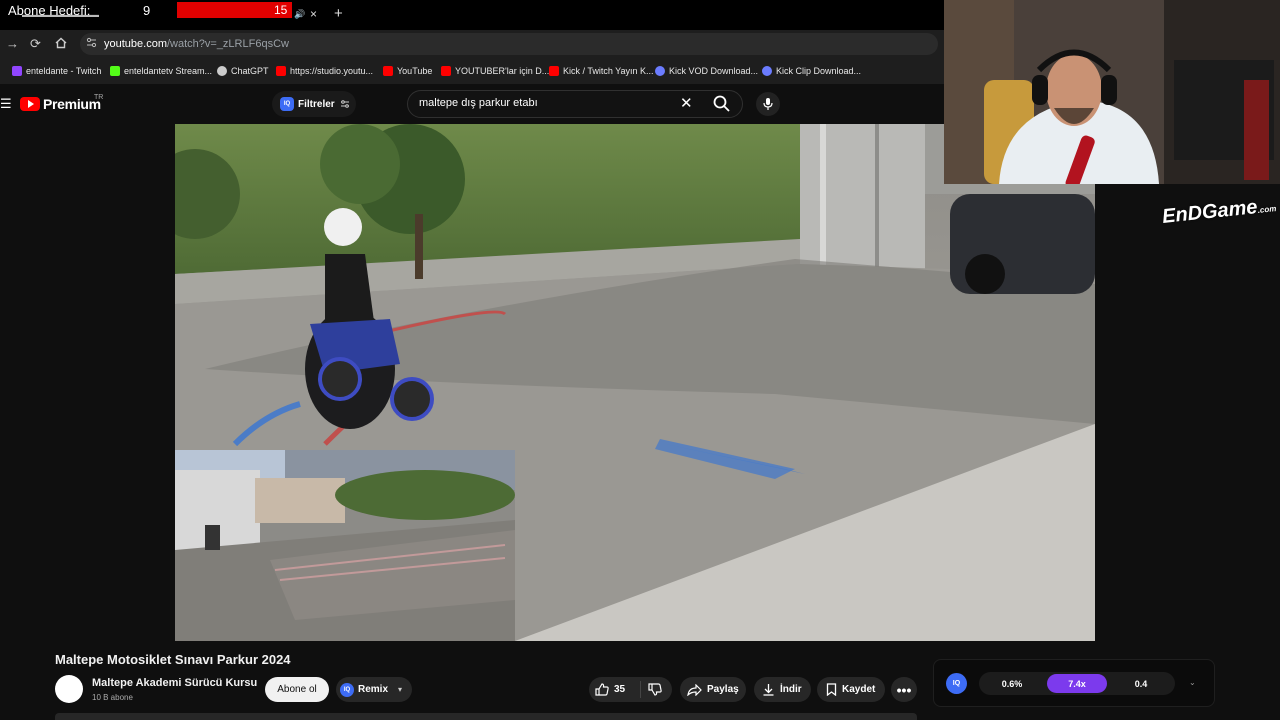 The image size is (1280, 720). I want to click on inset-video, so click(345, 545).